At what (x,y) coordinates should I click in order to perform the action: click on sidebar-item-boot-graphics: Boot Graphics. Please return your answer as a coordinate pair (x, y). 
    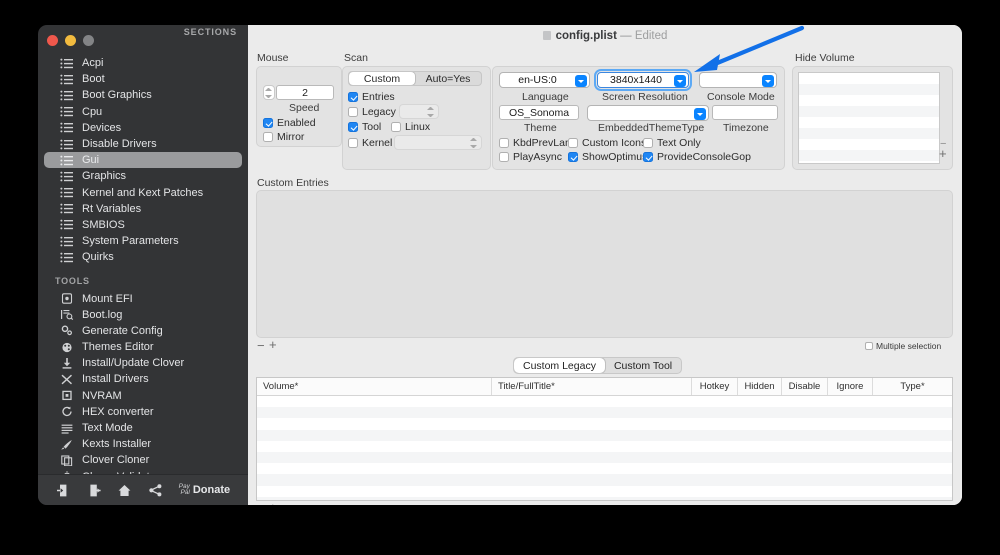
    Looking at the image, I should click on (143, 95).